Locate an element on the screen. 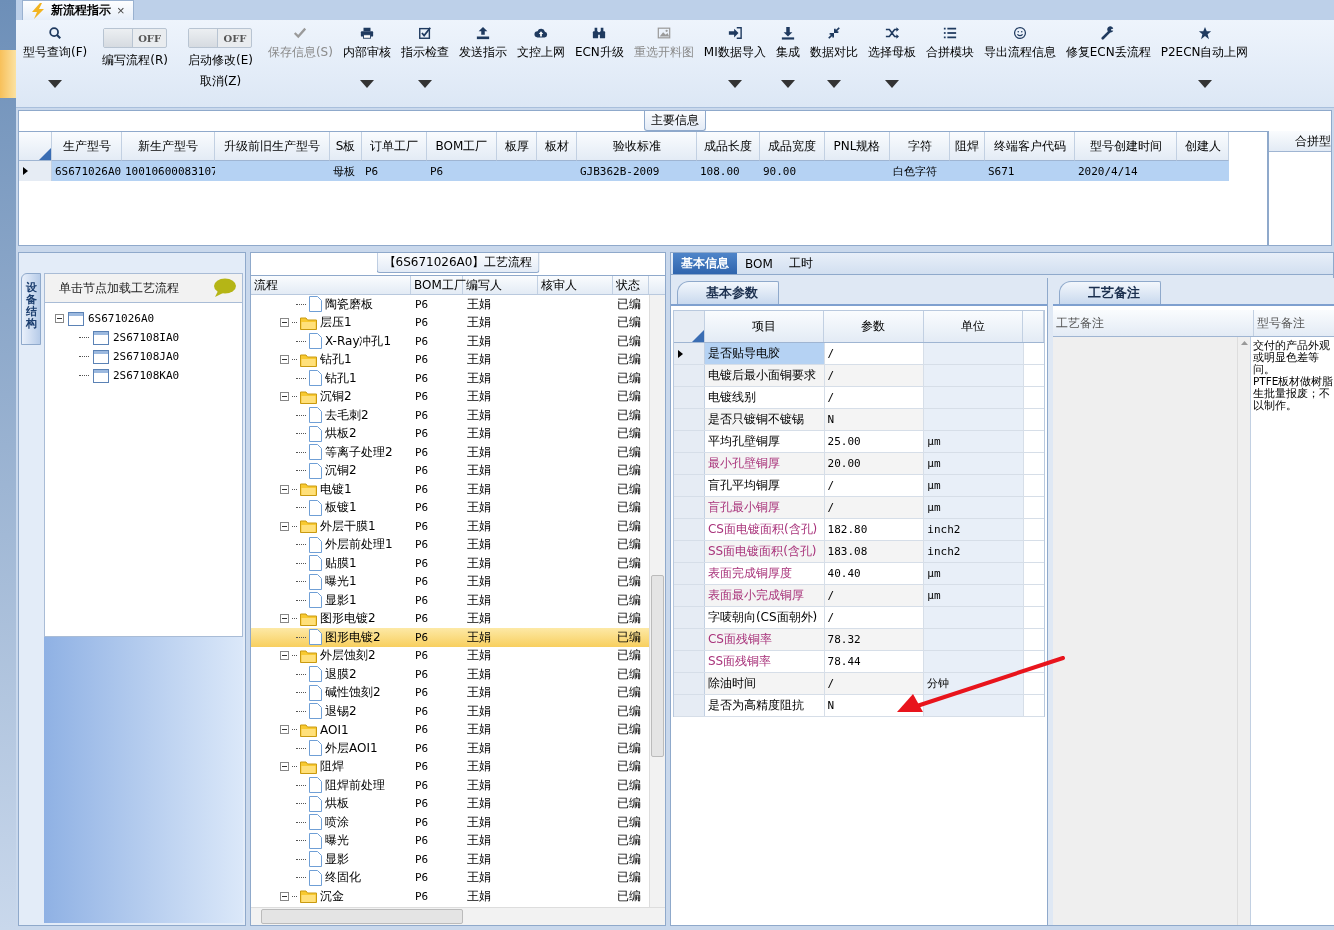 This screenshot has width=1334, height=930. tab: 工艺备注 is located at coordinates (1110, 292).